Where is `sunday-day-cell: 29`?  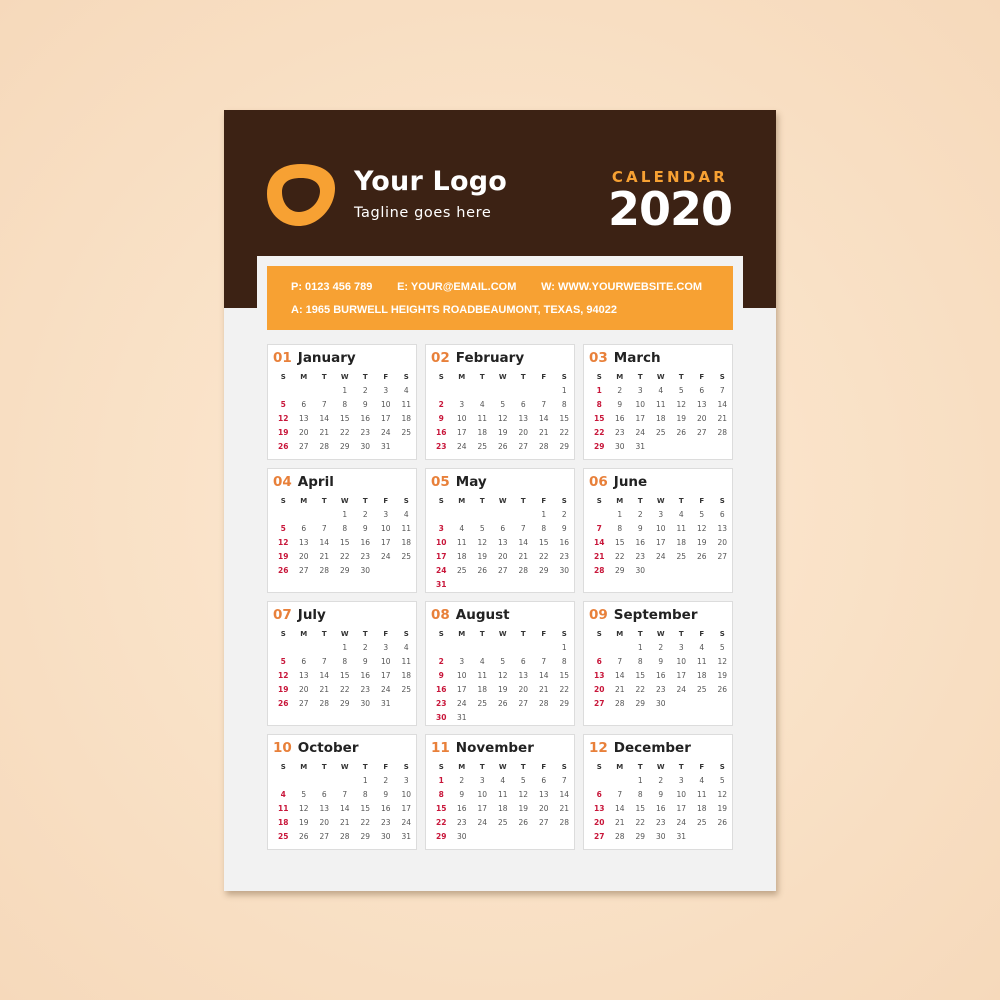
sunday-day-cell: 29 is located at coordinates (599, 446).